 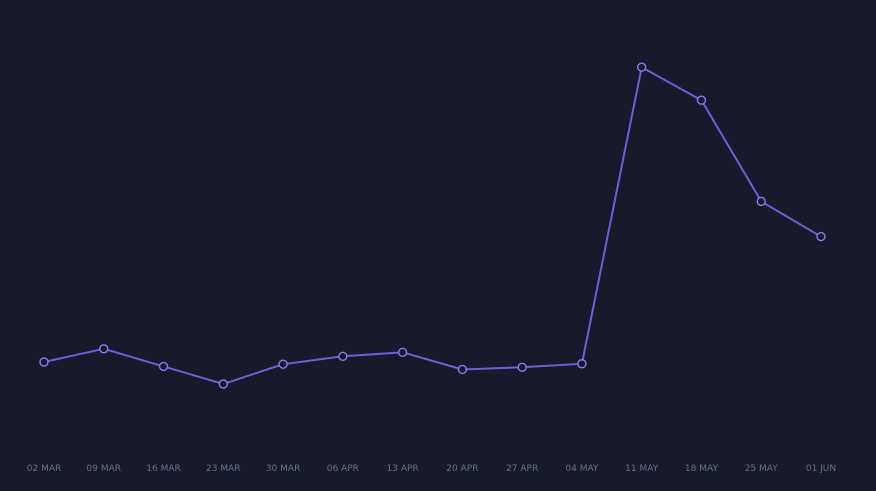 What do you see at coordinates (582, 469) in the screenshot?
I see `x-tick-label: 04 MAY` at bounding box center [582, 469].